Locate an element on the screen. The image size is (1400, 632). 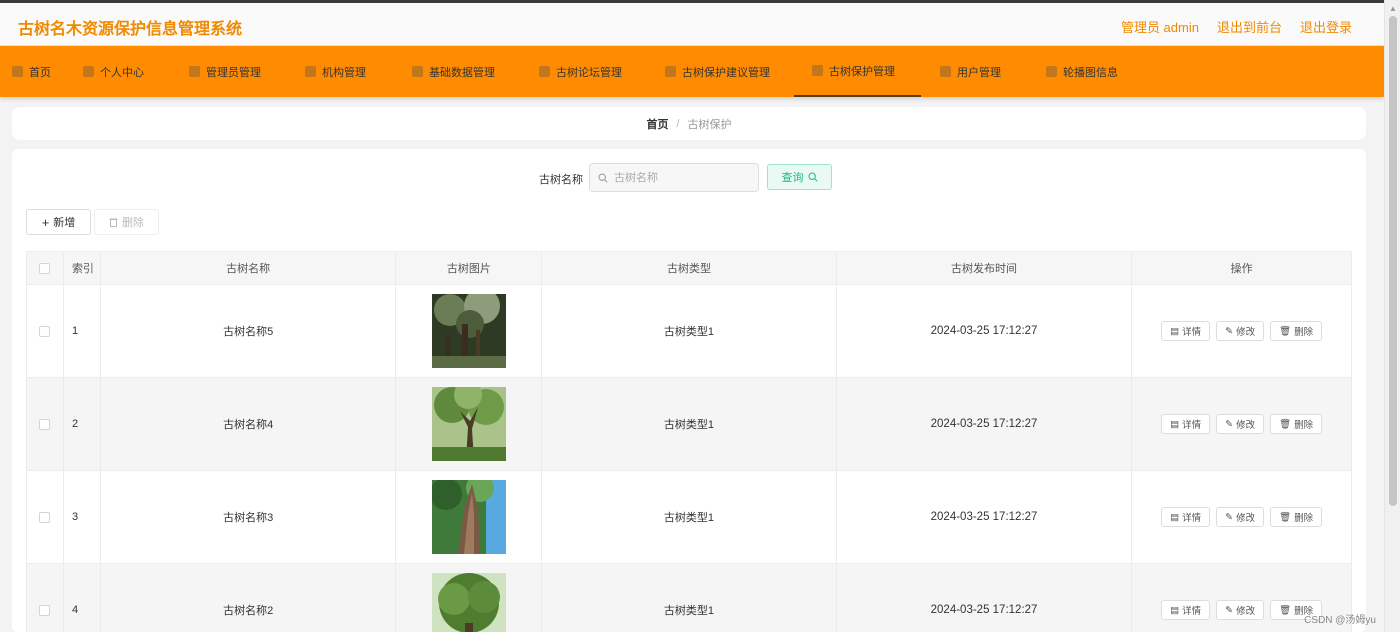
nav-item-forum: 古树论坛管理 is located at coordinates (580, 71).